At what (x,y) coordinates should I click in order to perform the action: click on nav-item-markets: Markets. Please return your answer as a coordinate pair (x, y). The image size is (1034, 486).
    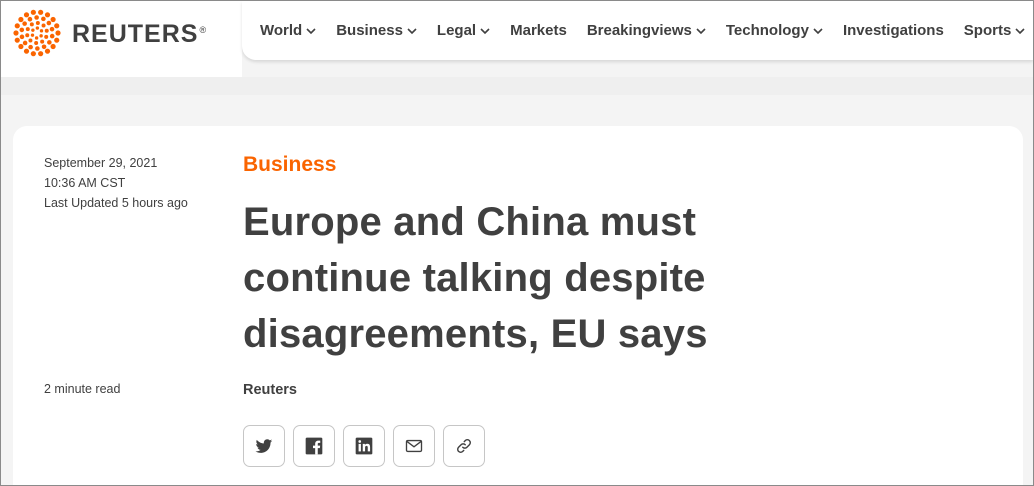
    Looking at the image, I should click on (538, 30).